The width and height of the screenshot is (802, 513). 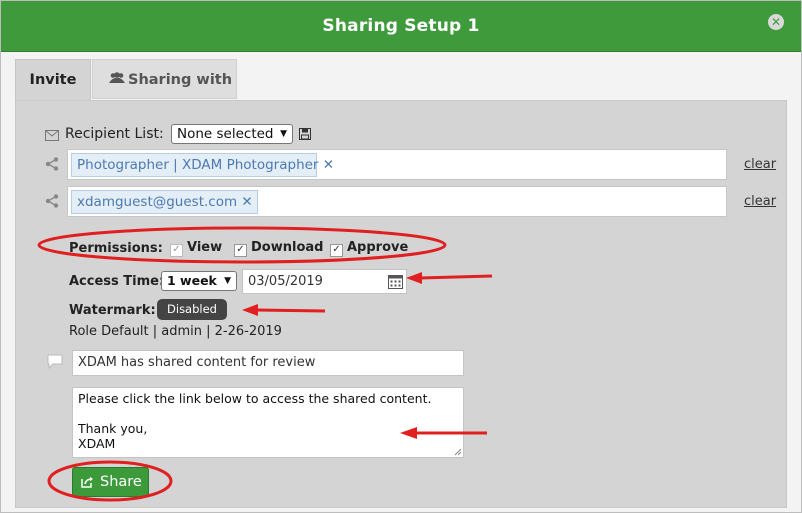 I want to click on save-icon, so click(x=305, y=134).